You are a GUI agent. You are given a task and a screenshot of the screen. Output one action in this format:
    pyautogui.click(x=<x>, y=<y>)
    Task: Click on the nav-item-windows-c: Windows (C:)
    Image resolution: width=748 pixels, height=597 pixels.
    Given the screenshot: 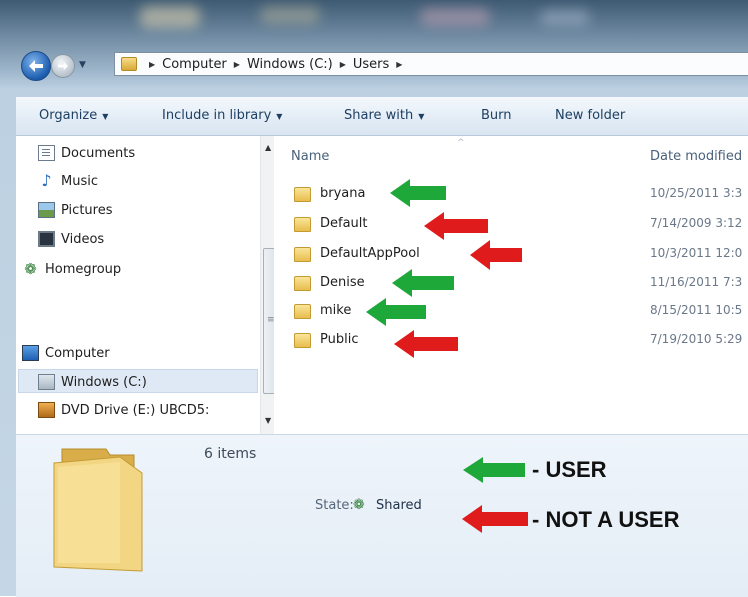 What is the action you would take?
    pyautogui.click(x=92, y=382)
    